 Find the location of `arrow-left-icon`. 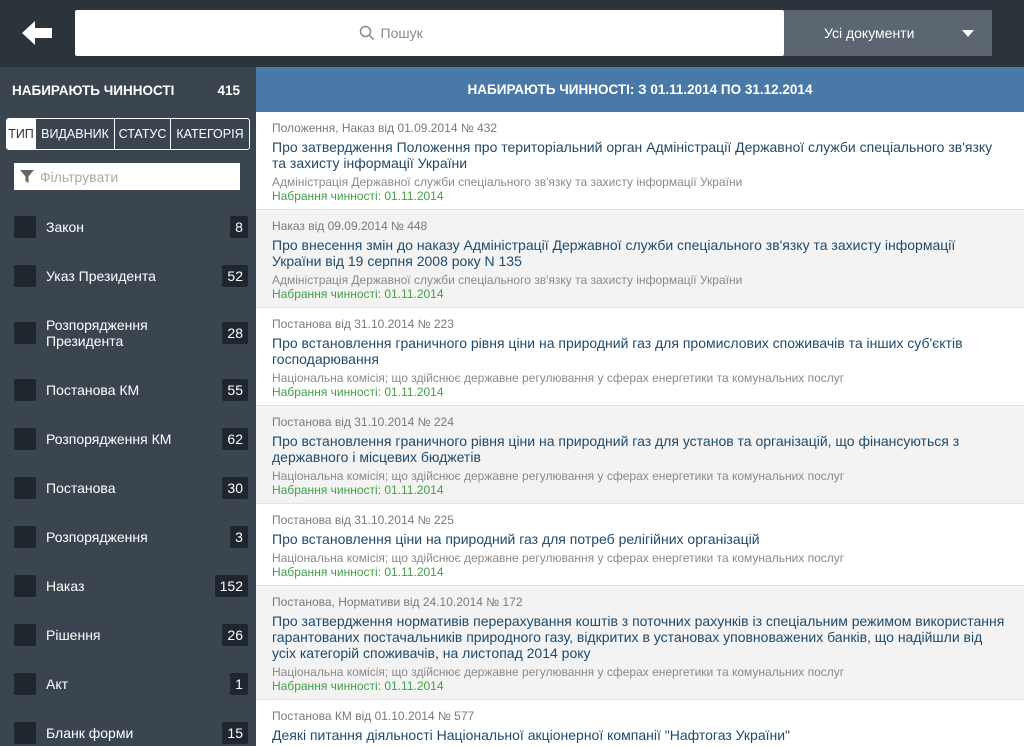

arrow-left-icon is located at coordinates (37, 33).